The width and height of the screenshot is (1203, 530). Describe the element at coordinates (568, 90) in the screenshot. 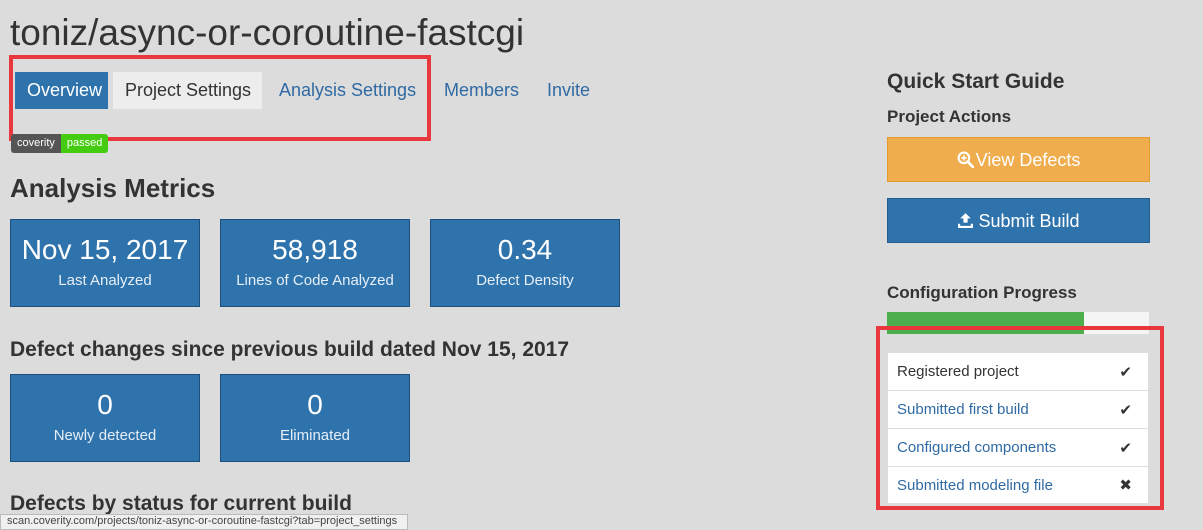

I see `tab-invite: Invite` at that location.